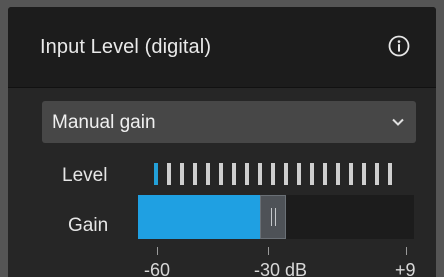 Image resolution: width=444 pixels, height=277 pixels. I want to click on scale-tick-label: -30 dB, so click(281, 268).